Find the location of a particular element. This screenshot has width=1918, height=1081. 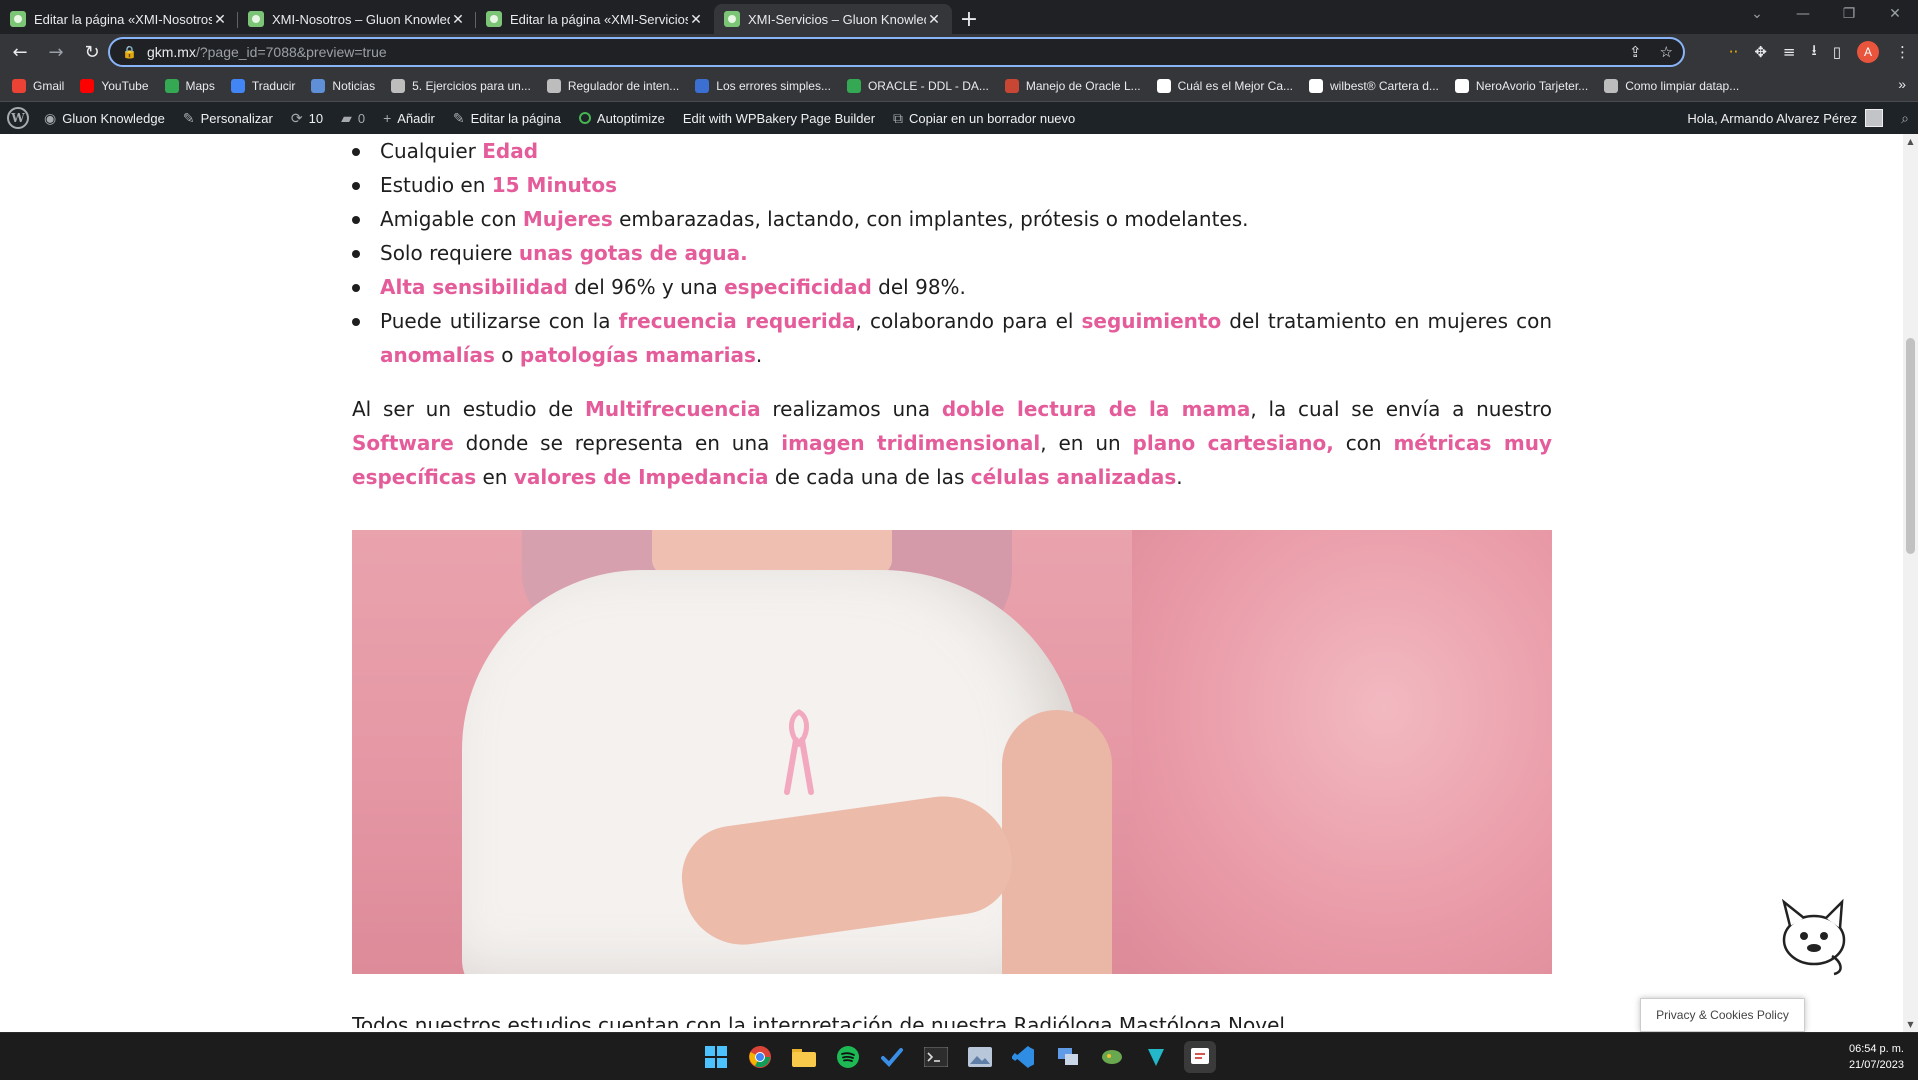

para-text: con is located at coordinates (1363, 443).